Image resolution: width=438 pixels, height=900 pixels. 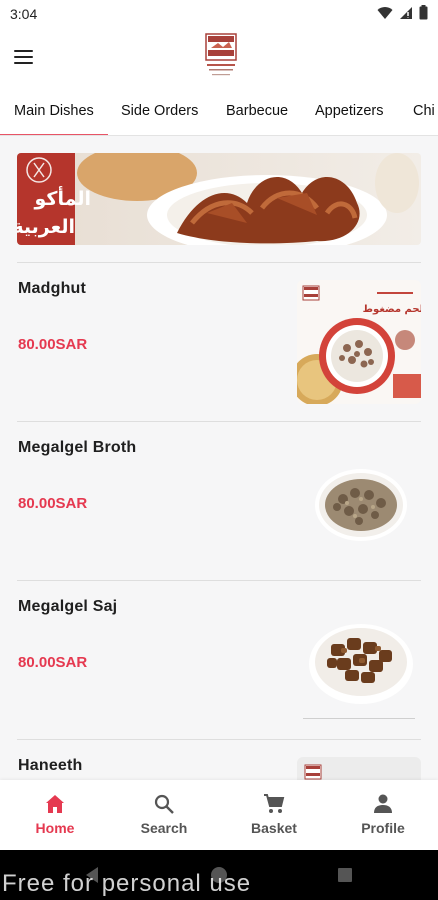 I want to click on dish-image-haneeth, so click(x=359, y=768).